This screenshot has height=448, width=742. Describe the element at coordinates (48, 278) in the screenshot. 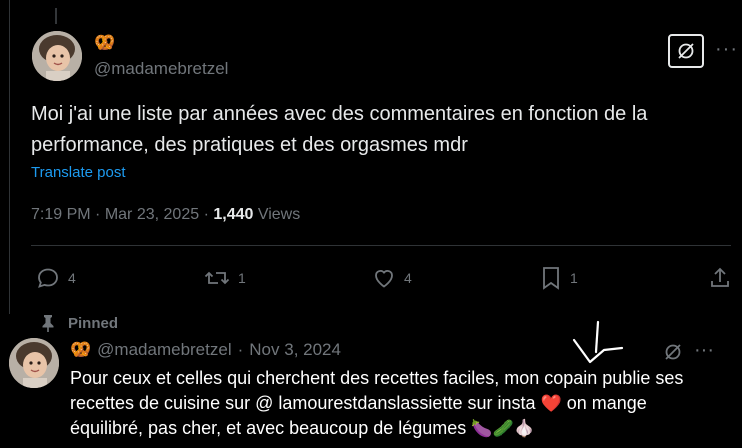

I see `reply-icon` at that location.